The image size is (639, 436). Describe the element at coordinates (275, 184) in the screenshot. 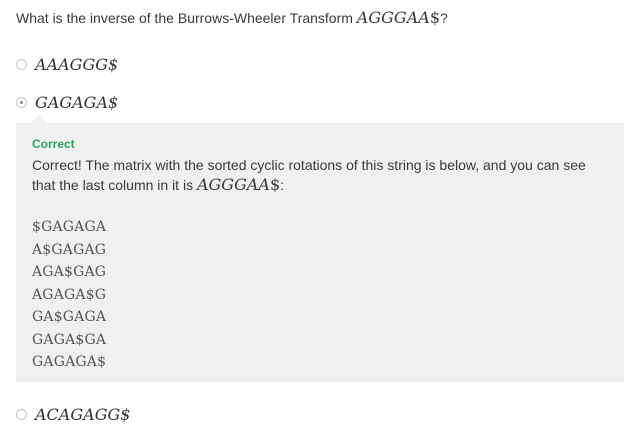

I see `feedback-math-suffix: $` at that location.